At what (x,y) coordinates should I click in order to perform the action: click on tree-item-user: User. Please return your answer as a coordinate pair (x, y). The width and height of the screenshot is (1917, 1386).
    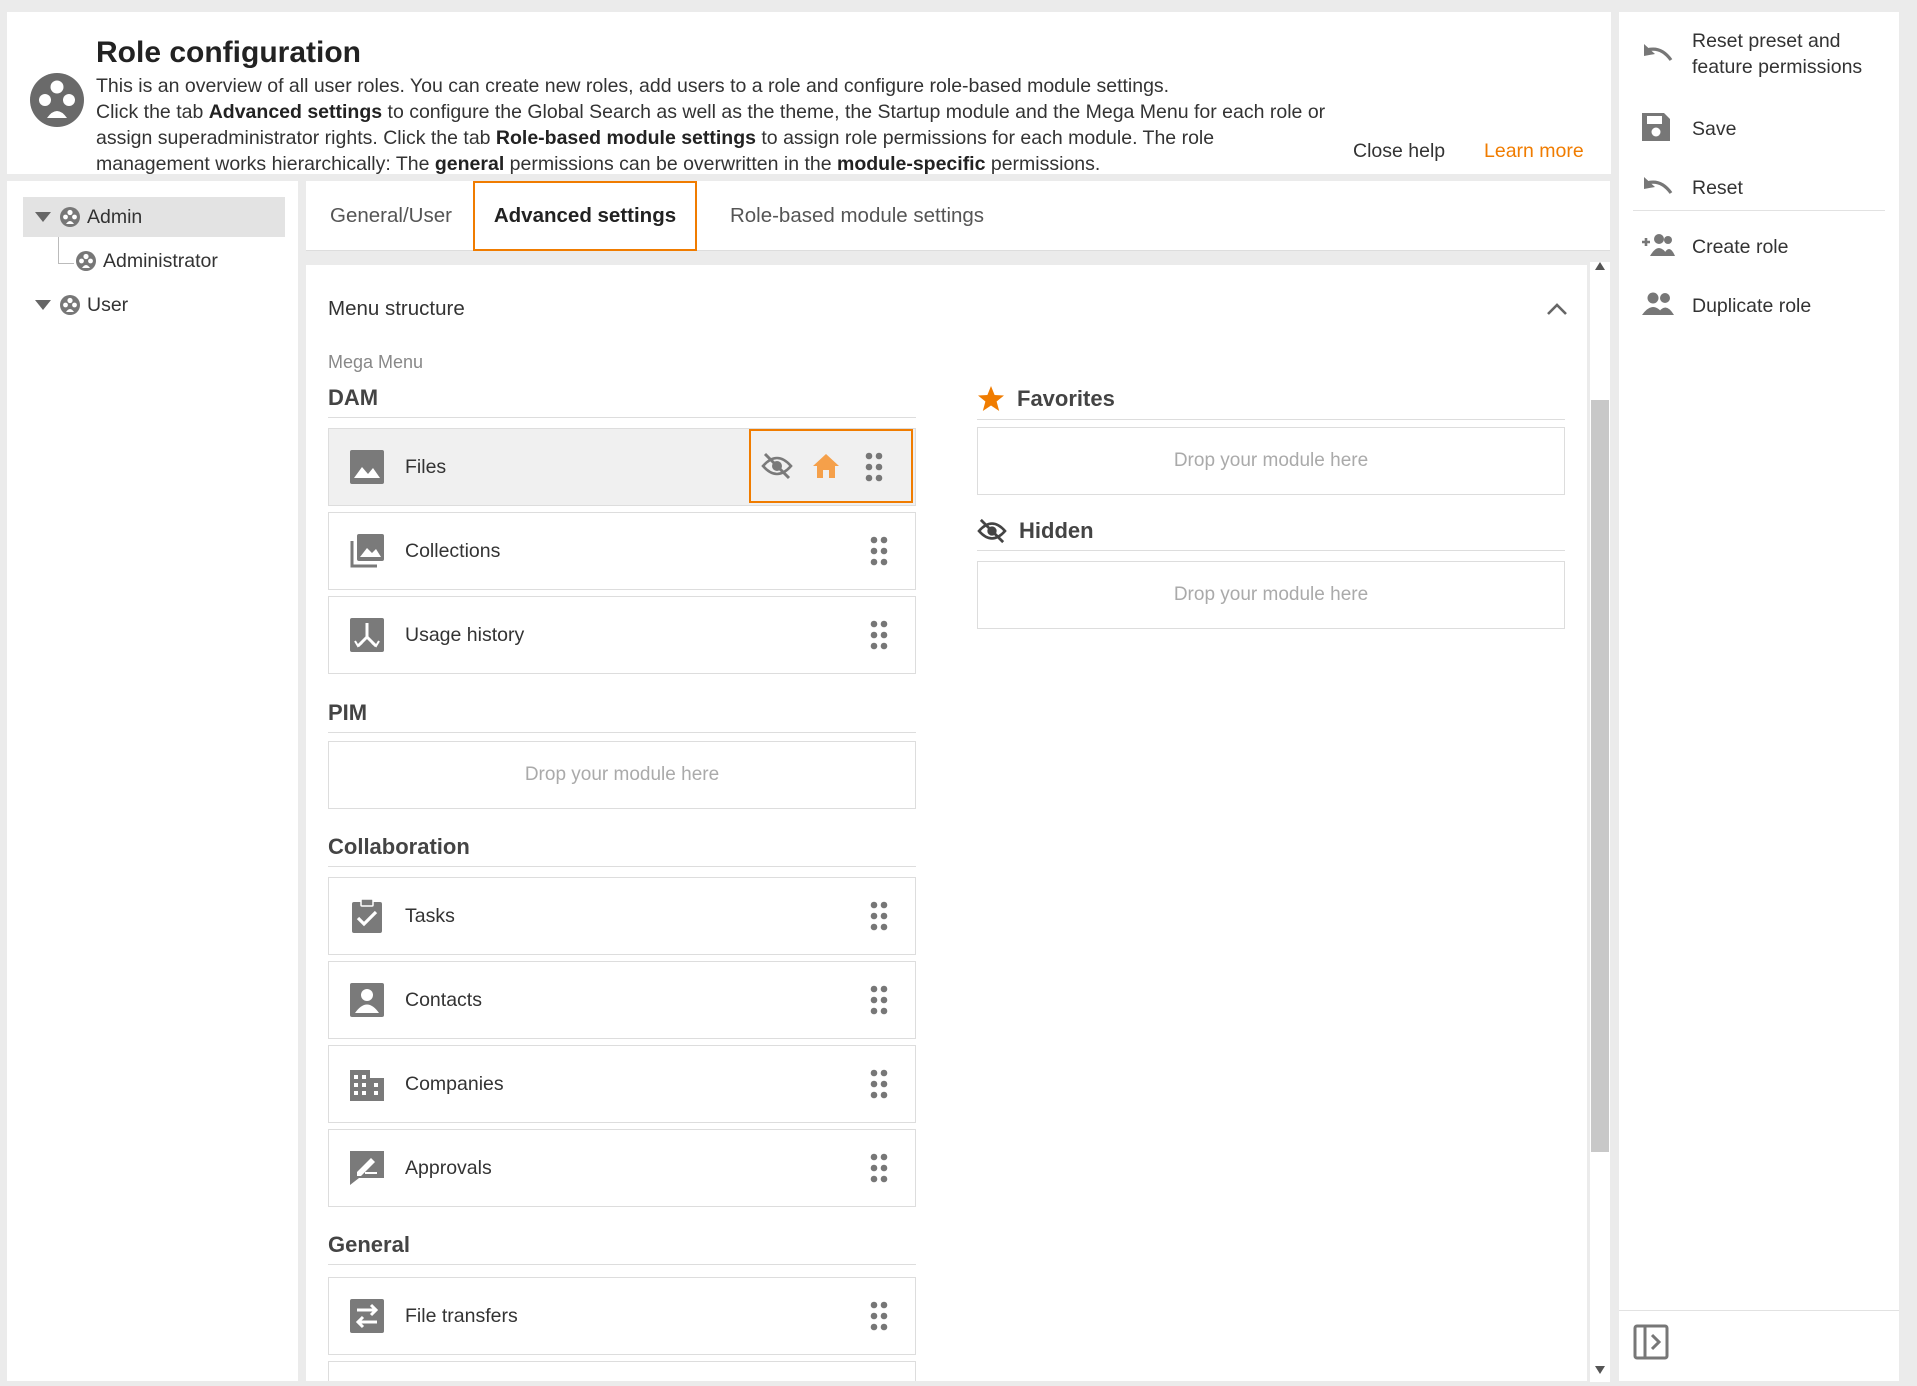
    Looking at the image, I should click on (154, 305).